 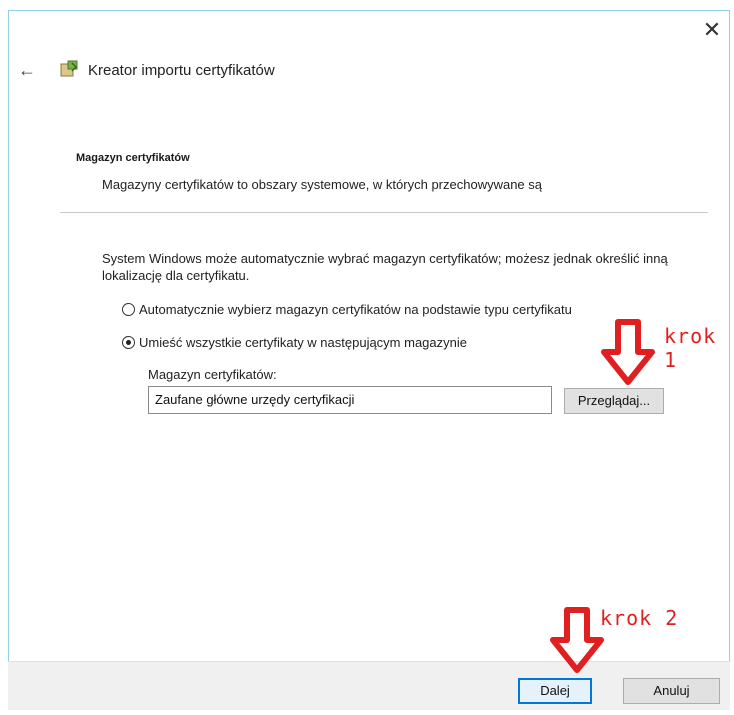 I want to click on footer-bar, so click(x=369, y=685).